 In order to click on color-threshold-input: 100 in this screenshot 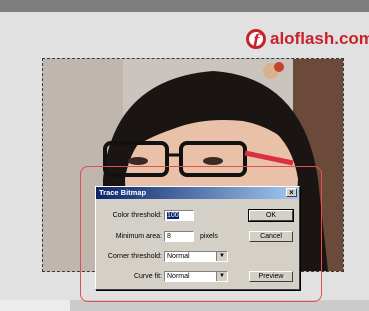, I will do `click(179, 215)`.